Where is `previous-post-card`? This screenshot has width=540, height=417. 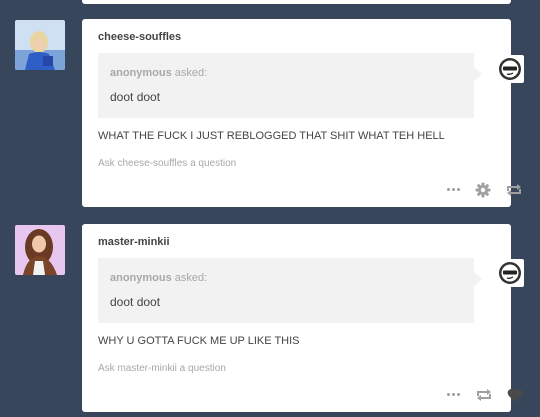
previous-post-card is located at coordinates (296, 2).